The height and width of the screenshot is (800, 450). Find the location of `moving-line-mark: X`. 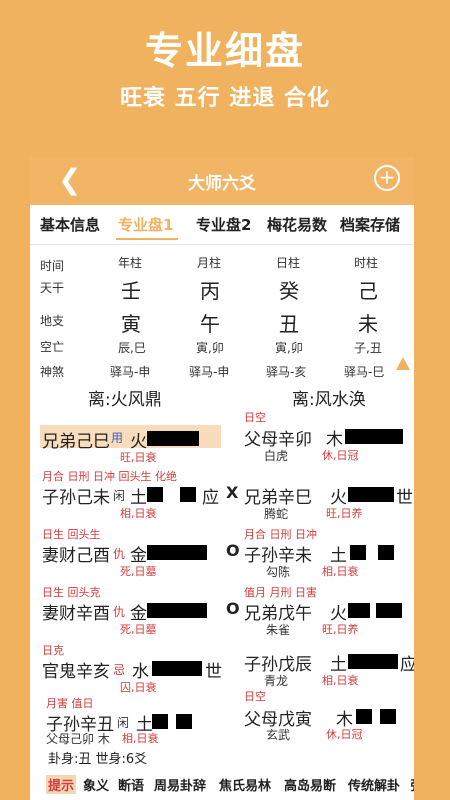

moving-line-mark: X is located at coordinates (232, 492).